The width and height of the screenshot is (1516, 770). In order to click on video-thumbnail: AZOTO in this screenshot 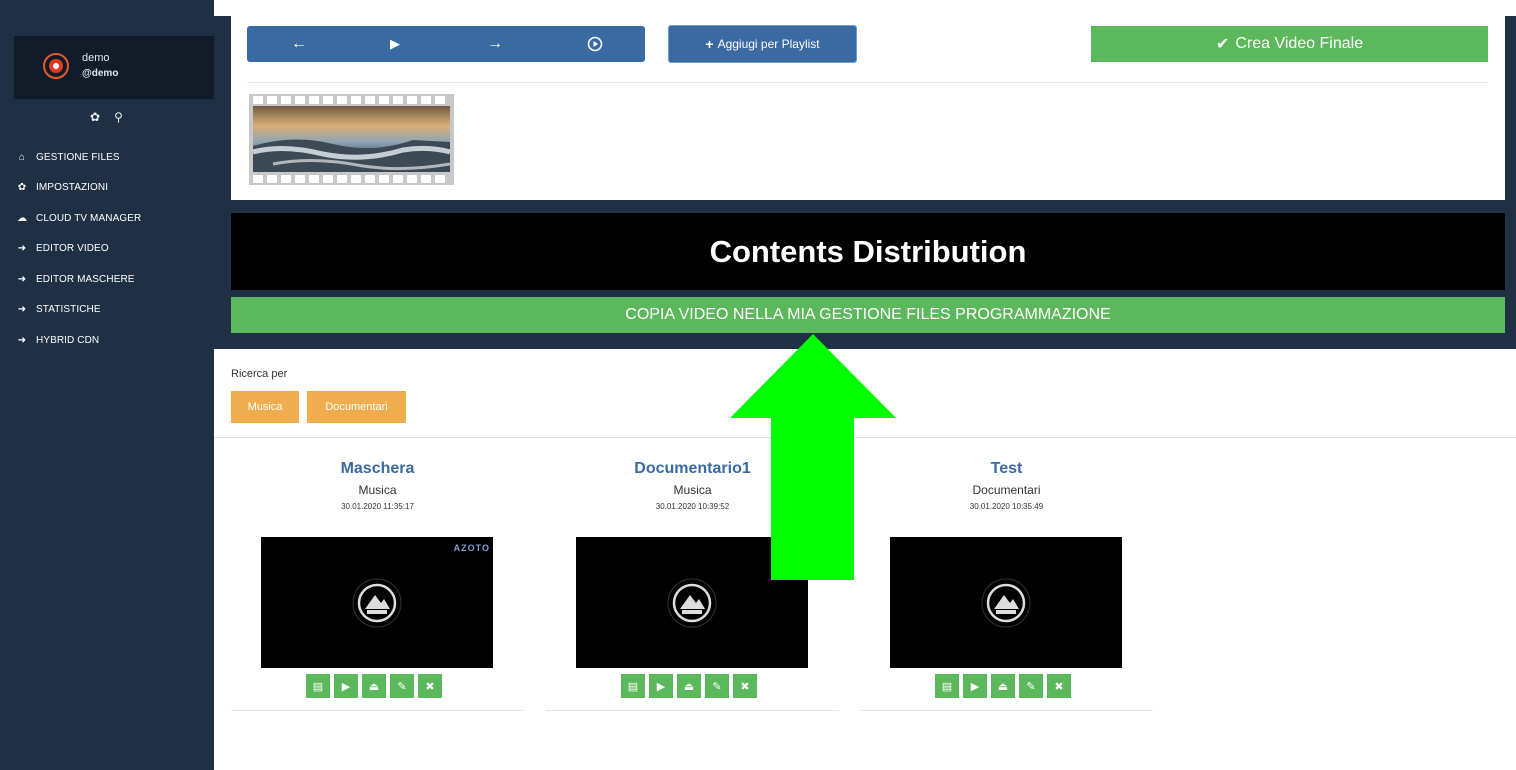, I will do `click(377, 602)`.